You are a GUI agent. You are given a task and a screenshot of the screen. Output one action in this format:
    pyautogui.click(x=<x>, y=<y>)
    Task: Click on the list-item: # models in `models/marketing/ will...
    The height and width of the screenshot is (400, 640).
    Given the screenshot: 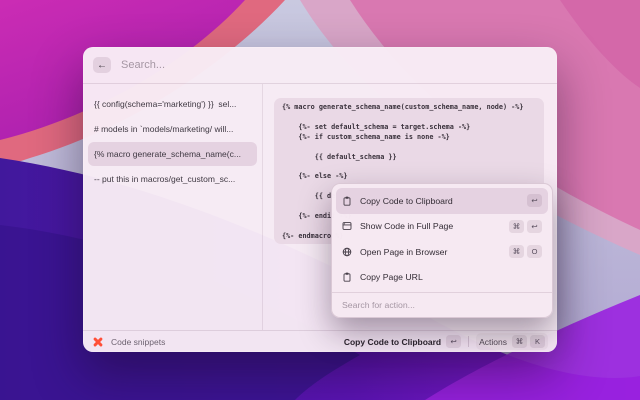 What is the action you would take?
    pyautogui.click(x=172, y=129)
    